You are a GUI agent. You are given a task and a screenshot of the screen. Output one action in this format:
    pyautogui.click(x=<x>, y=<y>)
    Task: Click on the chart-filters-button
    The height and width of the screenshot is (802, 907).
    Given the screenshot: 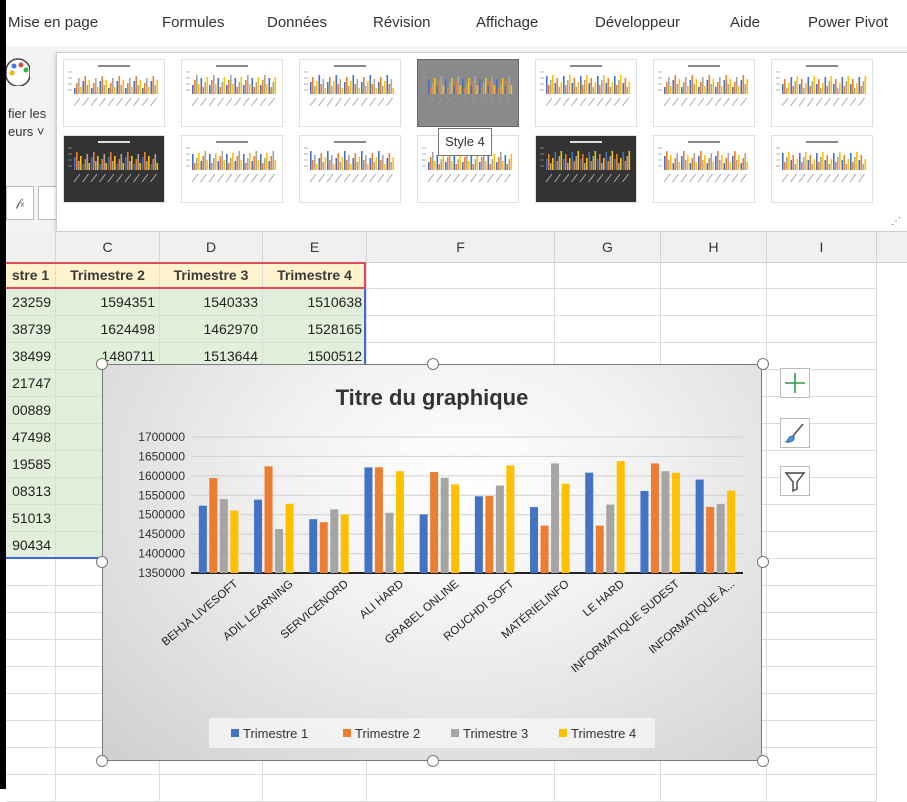 What is the action you would take?
    pyautogui.click(x=795, y=481)
    